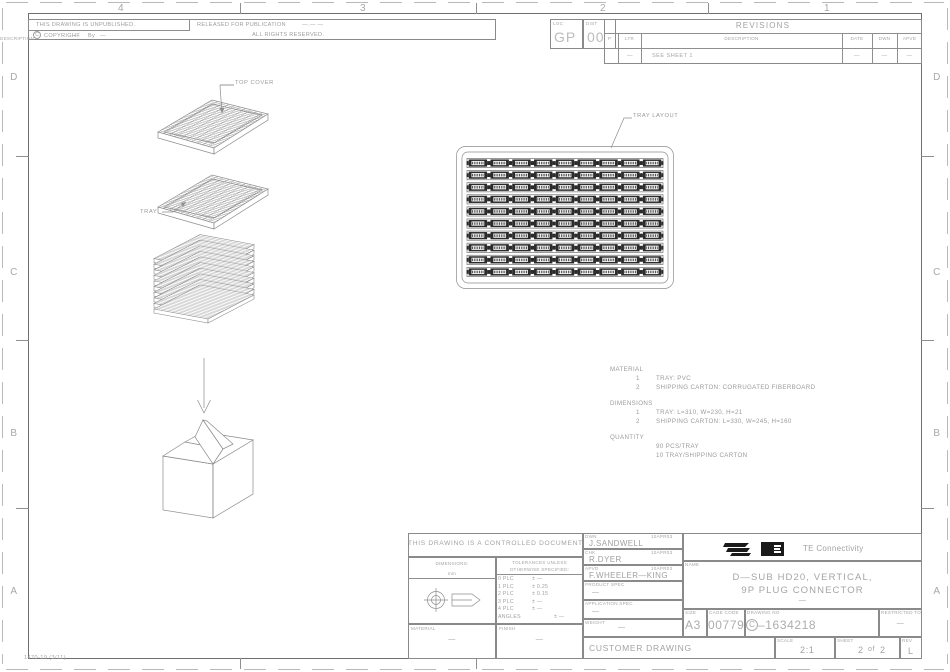 This screenshot has height=672, width=950. What do you see at coordinates (540, 610) in the screenshot?
I see `tolerance-row: 4 PLC ± —` at bounding box center [540, 610].